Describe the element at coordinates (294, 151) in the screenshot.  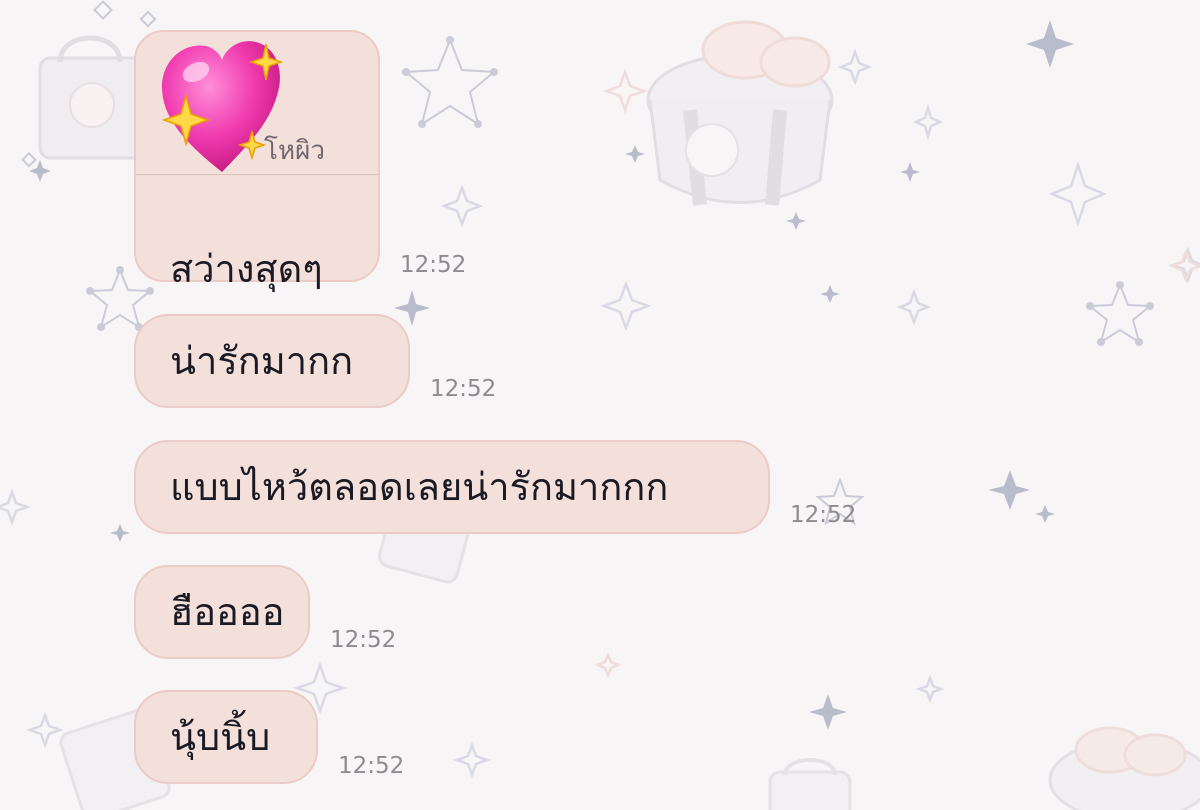
I see `reply-quote-text: โหผิว` at that location.